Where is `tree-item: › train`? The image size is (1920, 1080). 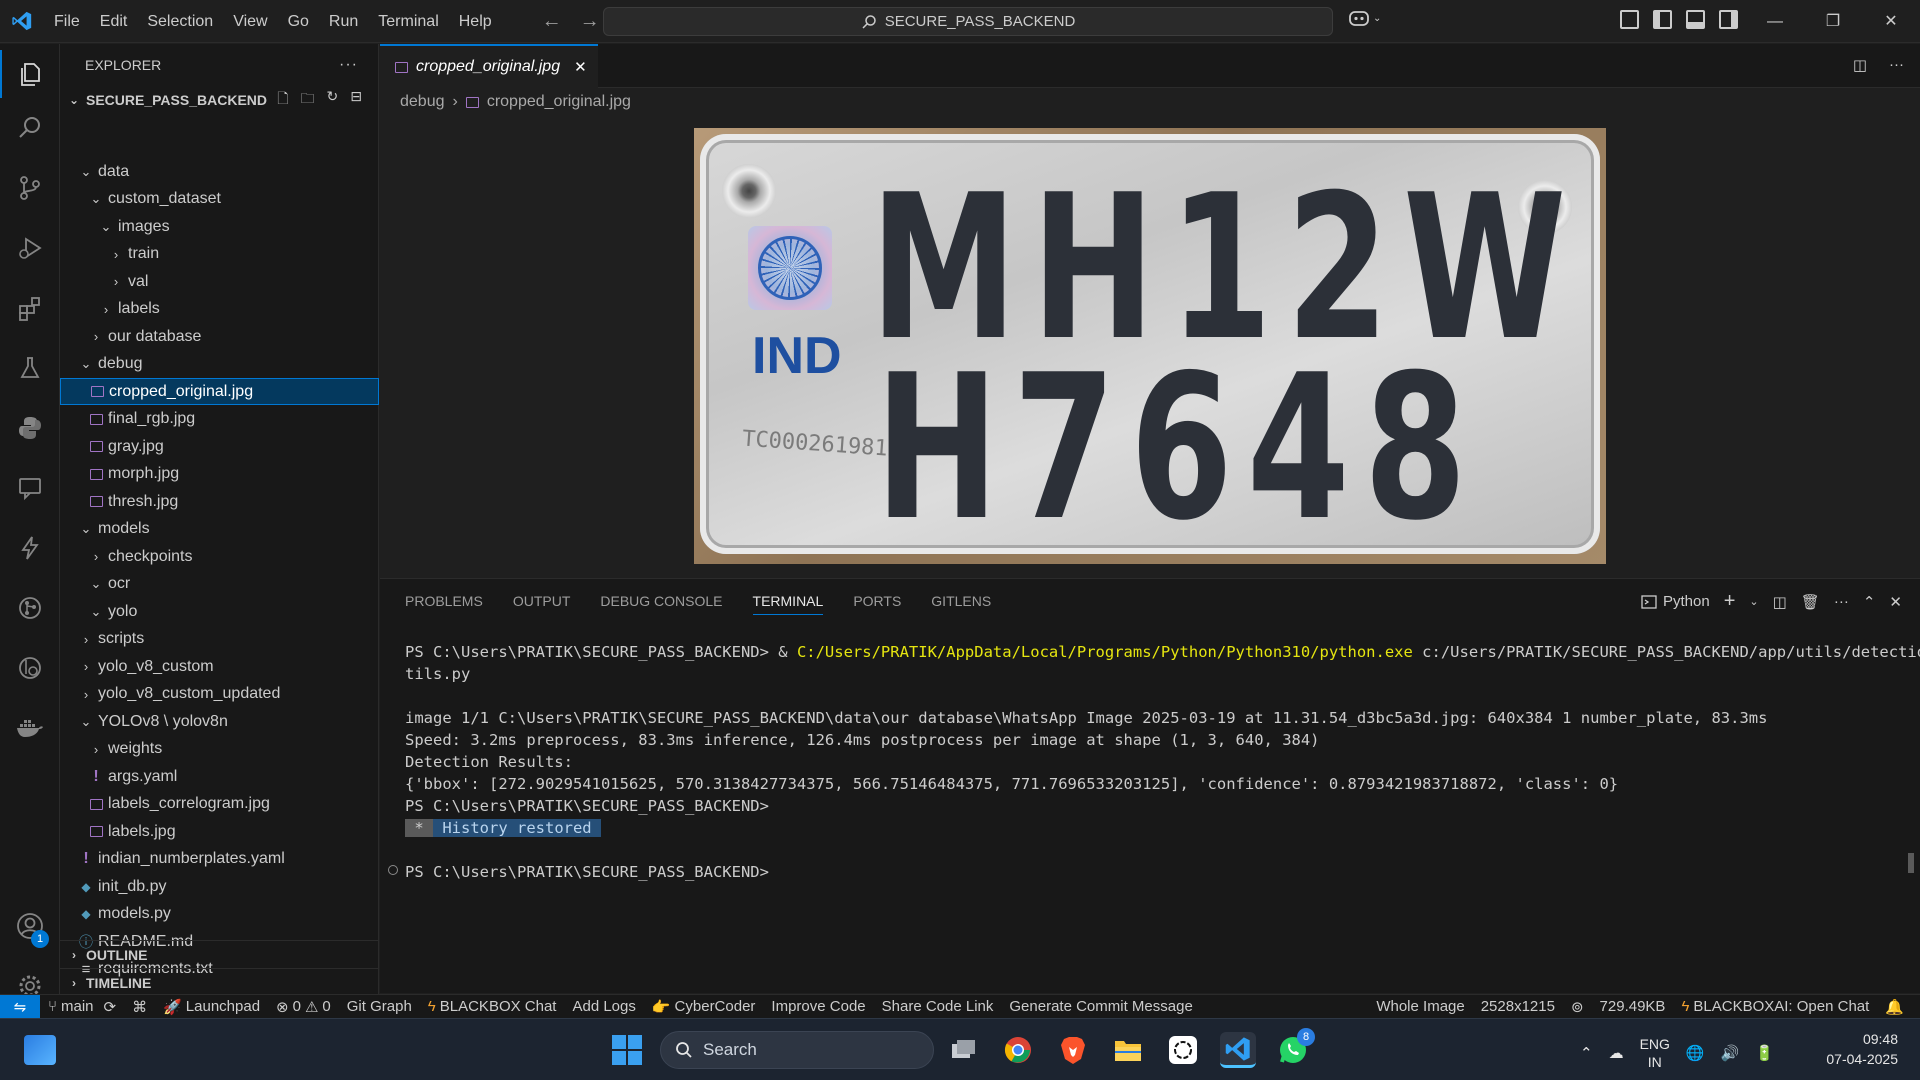
tree-item: › train is located at coordinates (219, 254).